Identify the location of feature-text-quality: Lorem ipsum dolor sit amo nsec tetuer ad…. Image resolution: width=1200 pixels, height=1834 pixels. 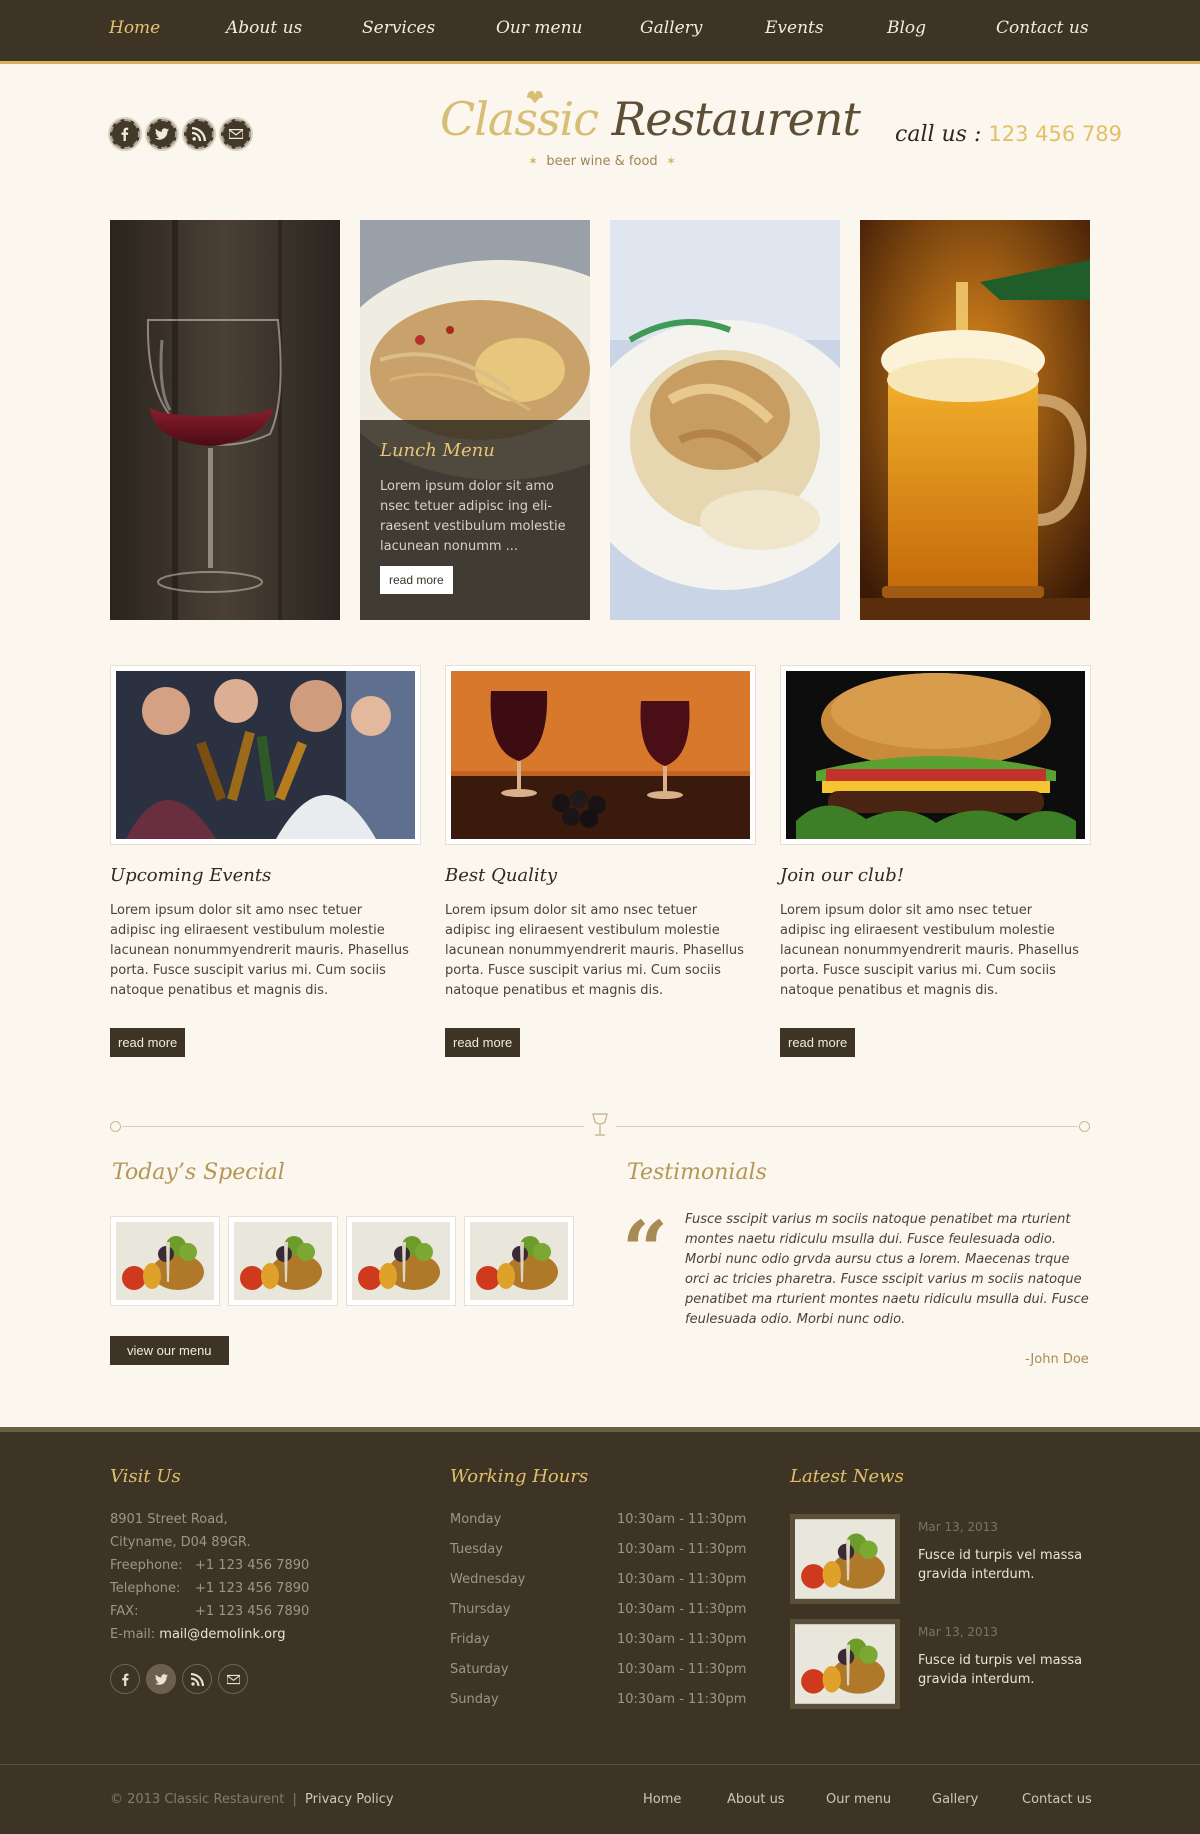
(594, 950).